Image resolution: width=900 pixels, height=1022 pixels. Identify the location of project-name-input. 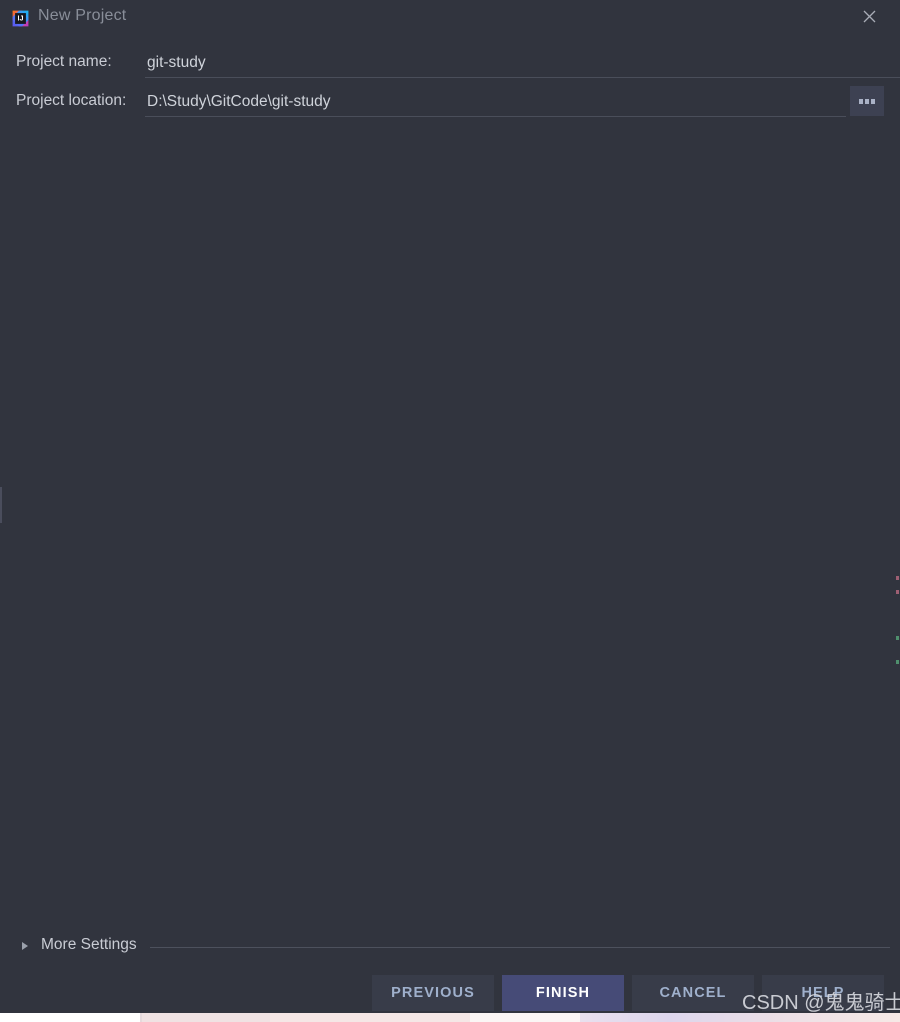
(522, 64).